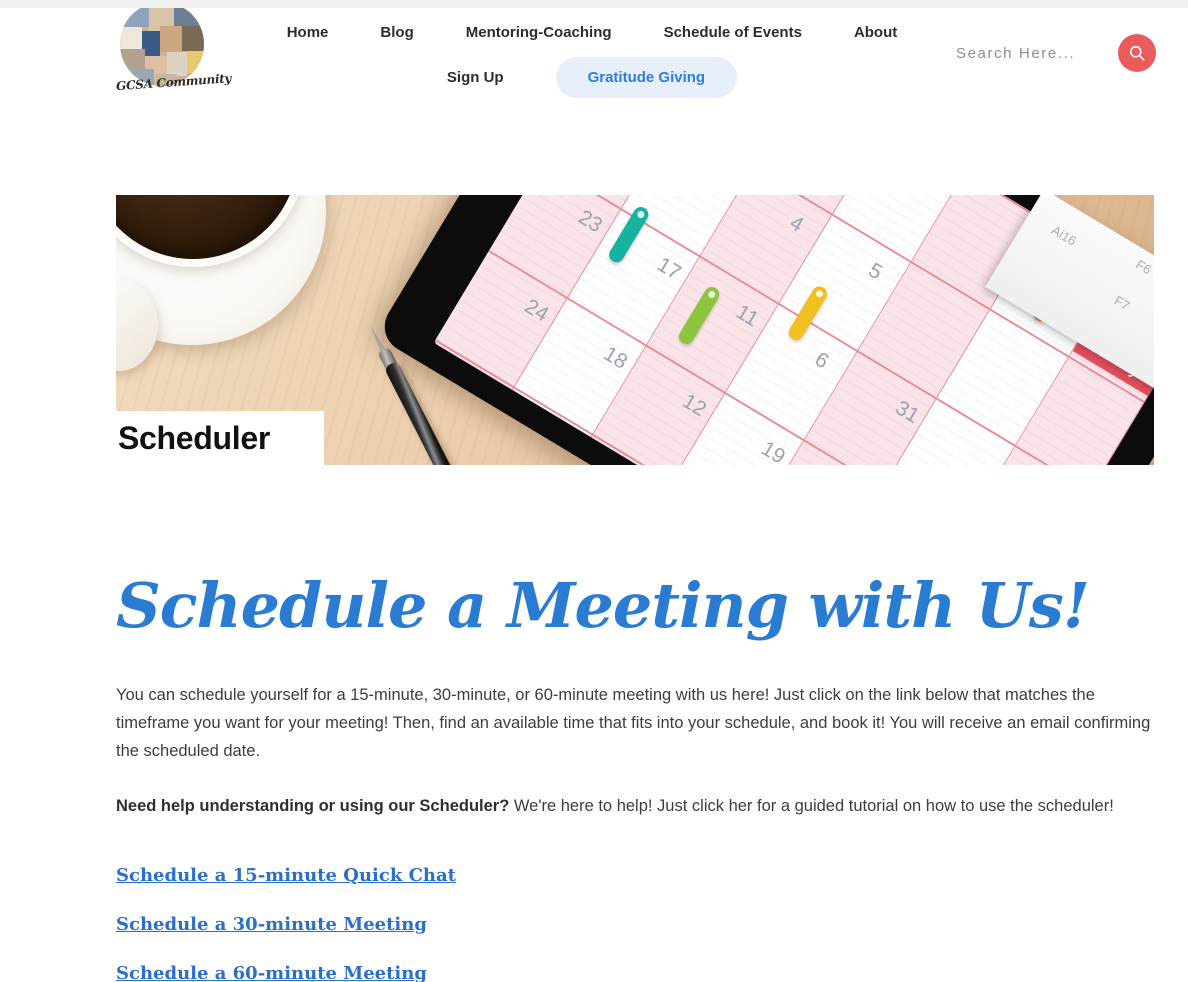 The width and height of the screenshot is (1188, 982). I want to click on link-schedule-30-minute: Schedule a 30-minute Meeting, so click(271, 924).